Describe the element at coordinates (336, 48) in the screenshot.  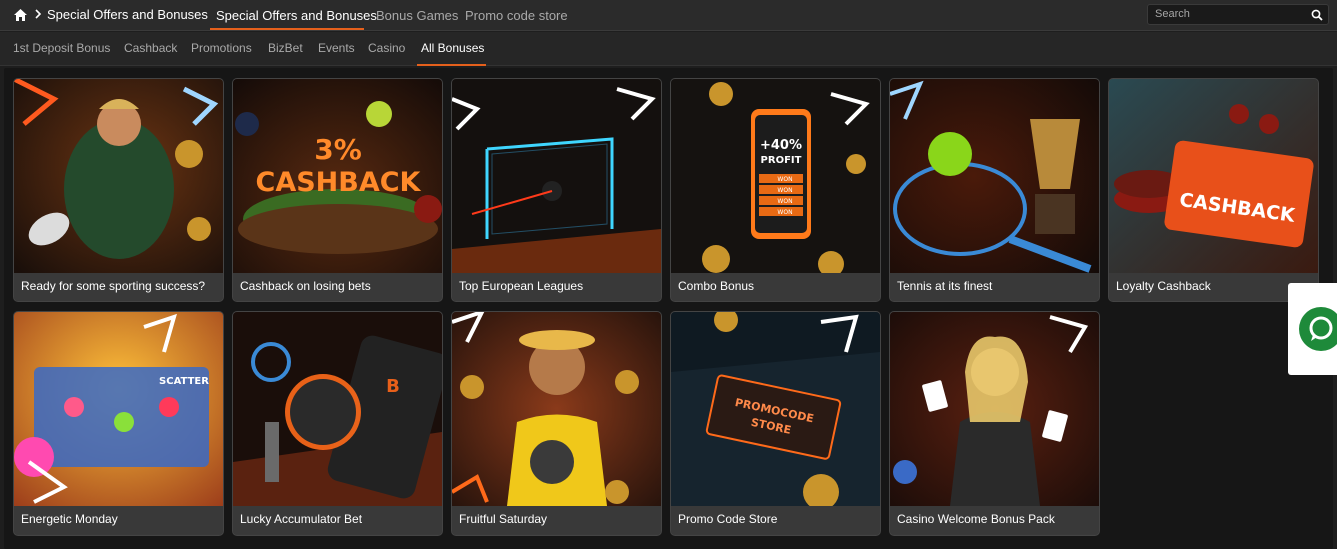
I see `subtab-events: Events` at that location.